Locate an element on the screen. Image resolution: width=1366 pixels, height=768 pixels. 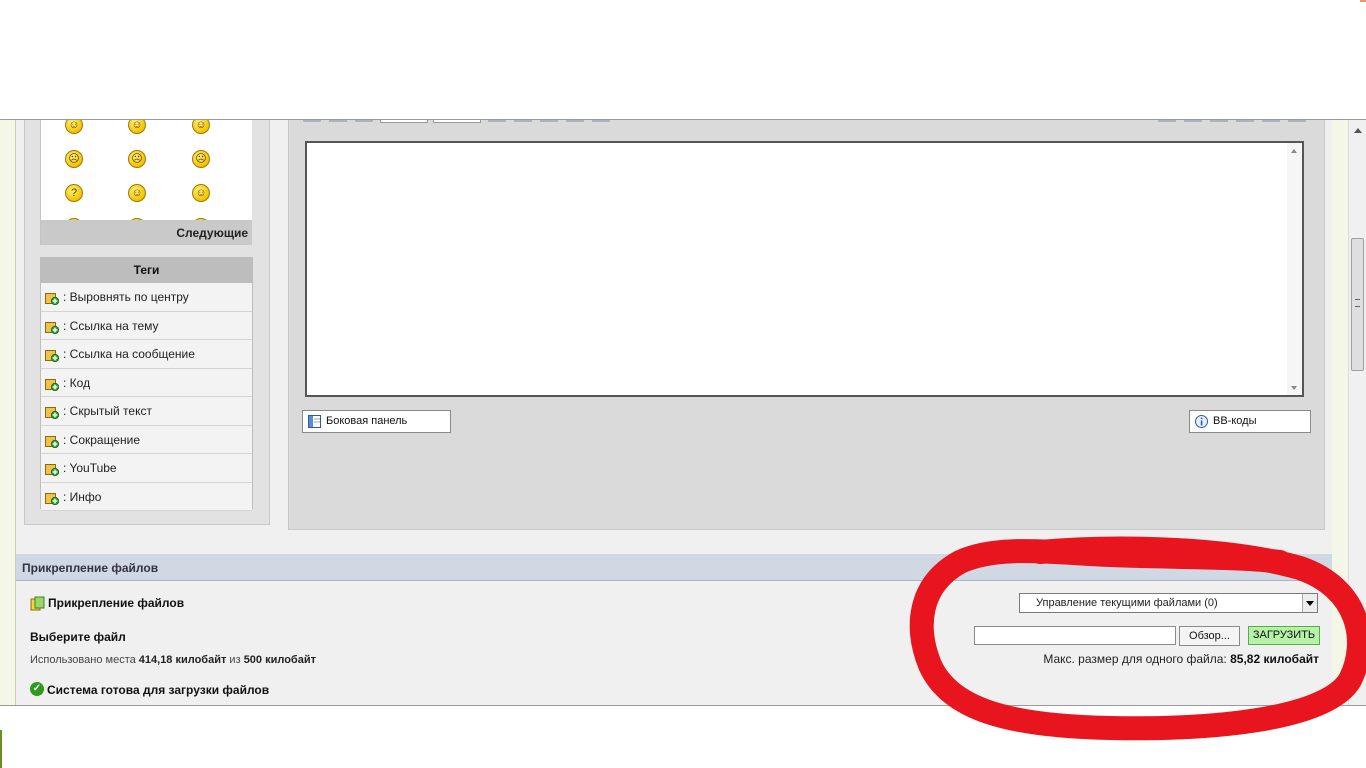
bbcodes-button: BB-коды is located at coordinates (1250, 421).